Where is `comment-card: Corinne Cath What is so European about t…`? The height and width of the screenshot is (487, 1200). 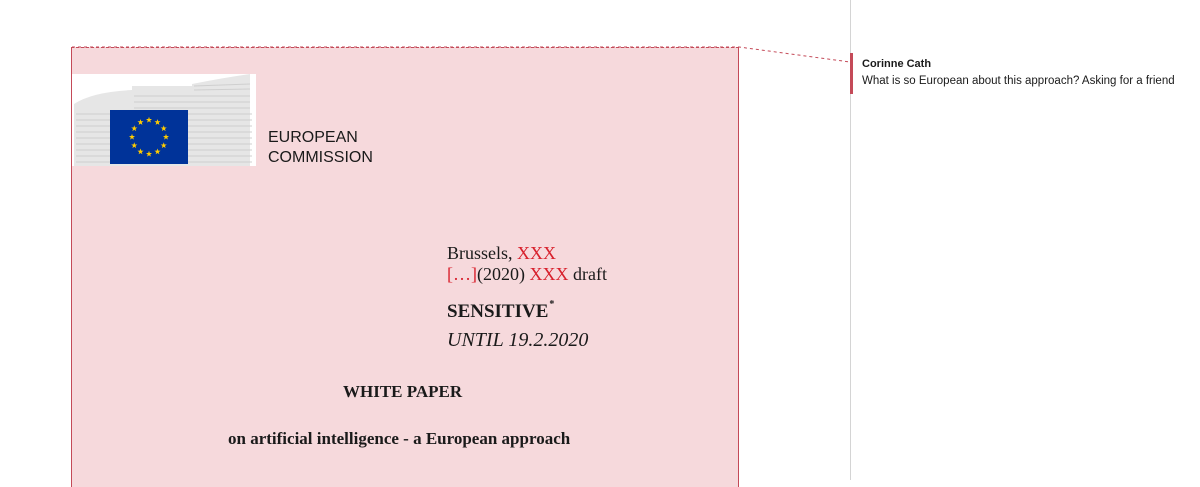
comment-card: Corinne Cath What is so European about t… is located at coordinates (1025, 73).